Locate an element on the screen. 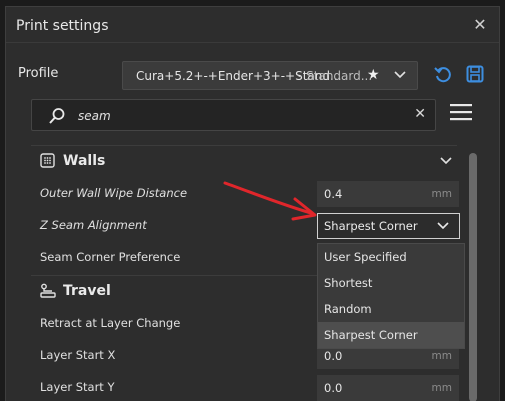 This screenshot has width=505, height=401. search-box: ✕ is located at coordinates (233, 115).